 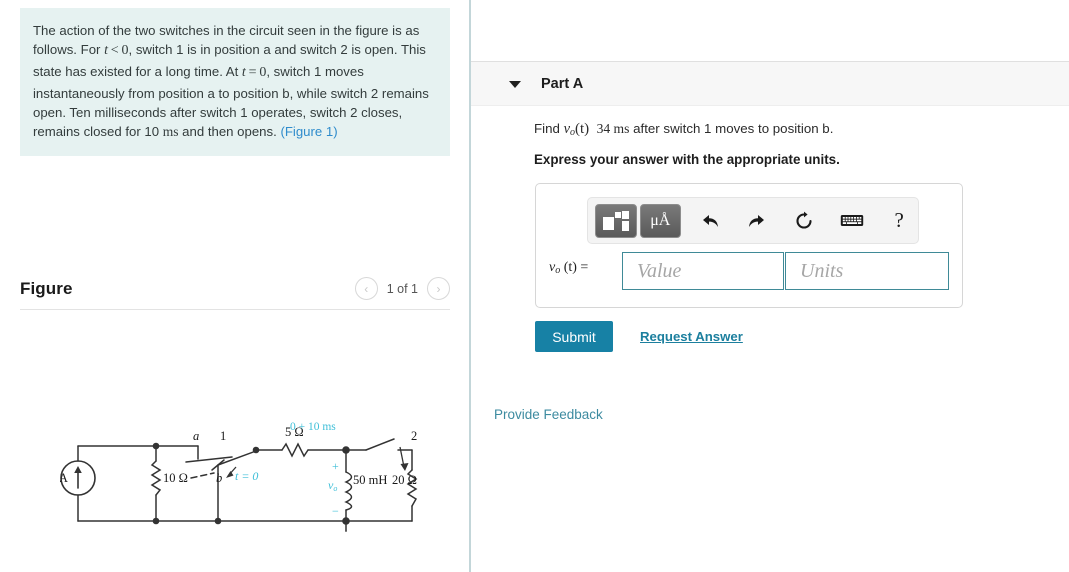 I want to click on circuit-vo-label: vo, so click(x=332, y=485).